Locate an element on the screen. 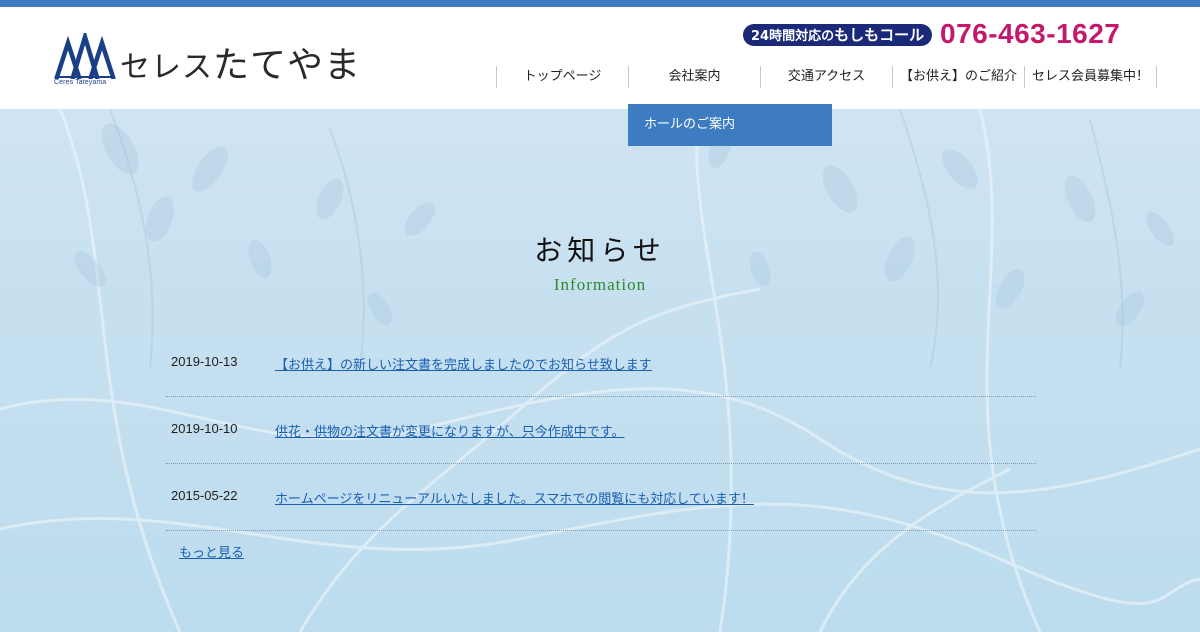  emergency-call-badge: 24時間対応のもしもコール is located at coordinates (838, 35).